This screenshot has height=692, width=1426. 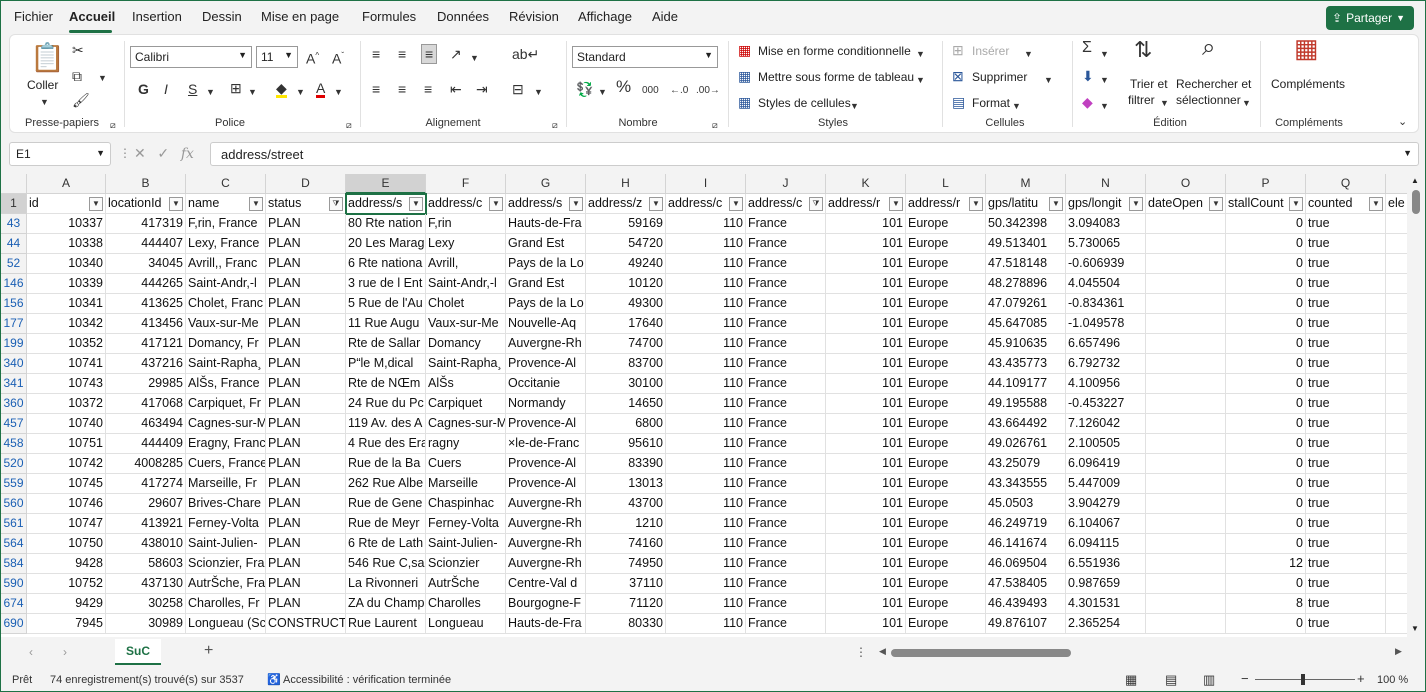 I want to click on table-cell: Saint-Andr,-l, so click(x=466, y=284).